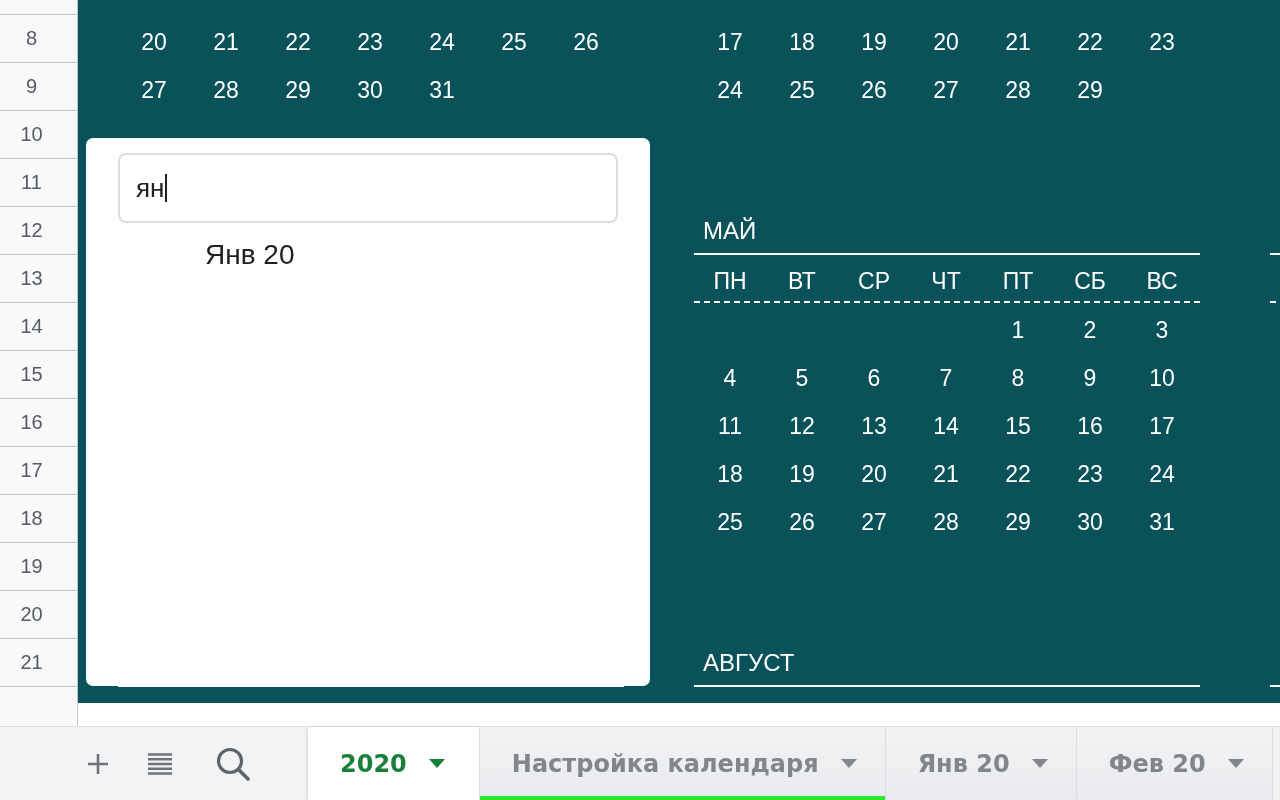  What do you see at coordinates (31, 326) in the screenshot?
I see `row-number: 14` at bounding box center [31, 326].